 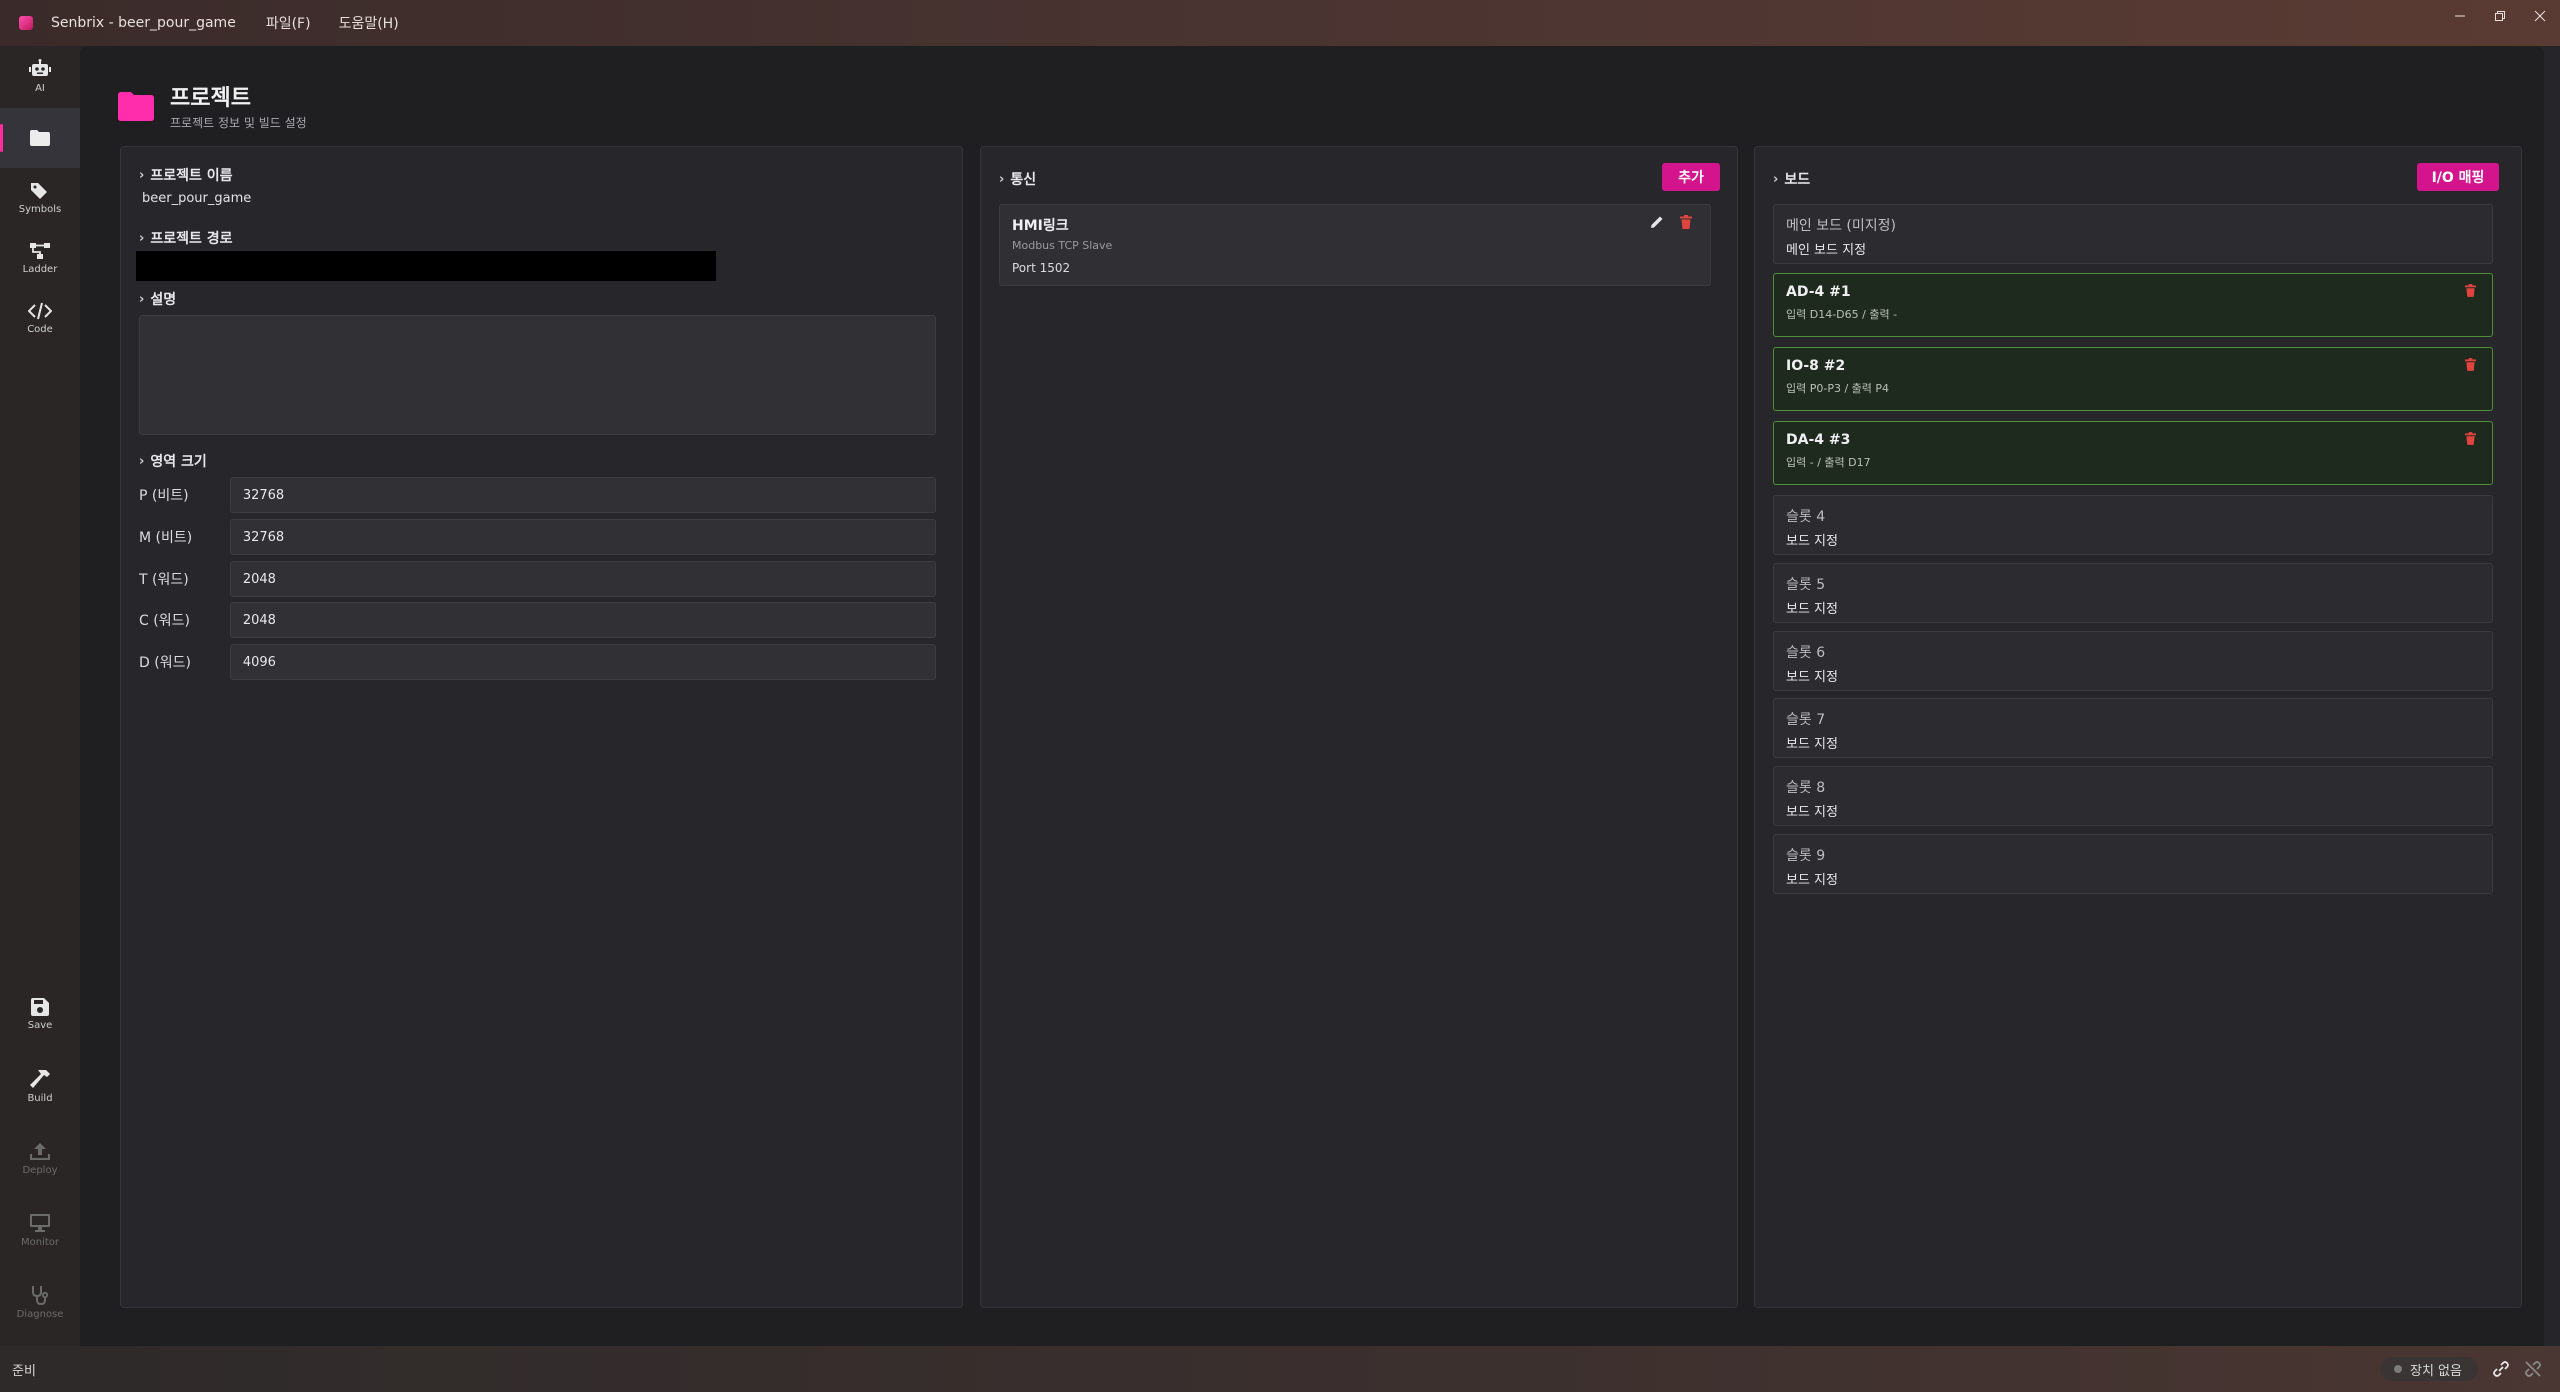 I want to click on rail-item-symbols: Symbols, so click(x=40, y=198).